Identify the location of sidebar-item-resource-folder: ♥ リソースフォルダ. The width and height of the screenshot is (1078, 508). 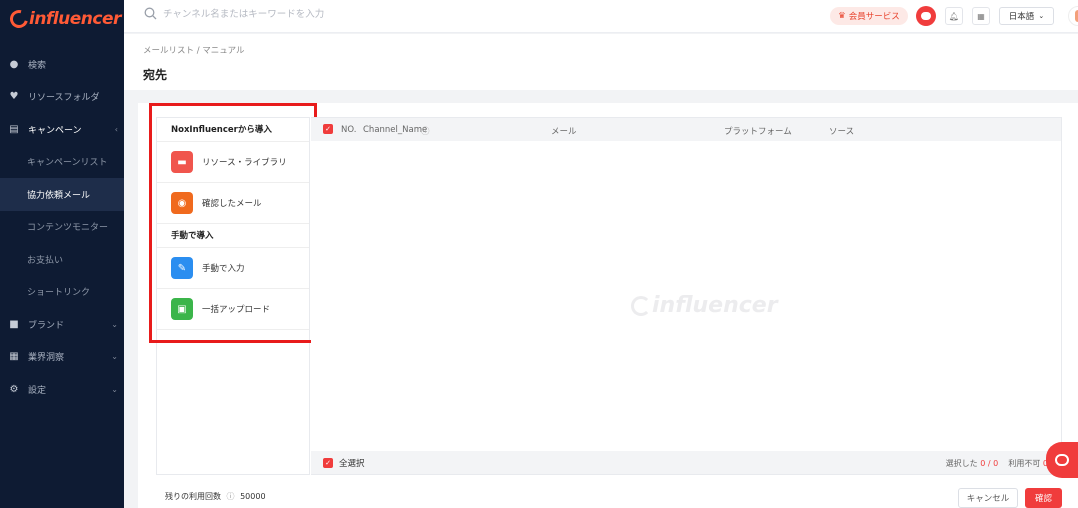
(62, 97).